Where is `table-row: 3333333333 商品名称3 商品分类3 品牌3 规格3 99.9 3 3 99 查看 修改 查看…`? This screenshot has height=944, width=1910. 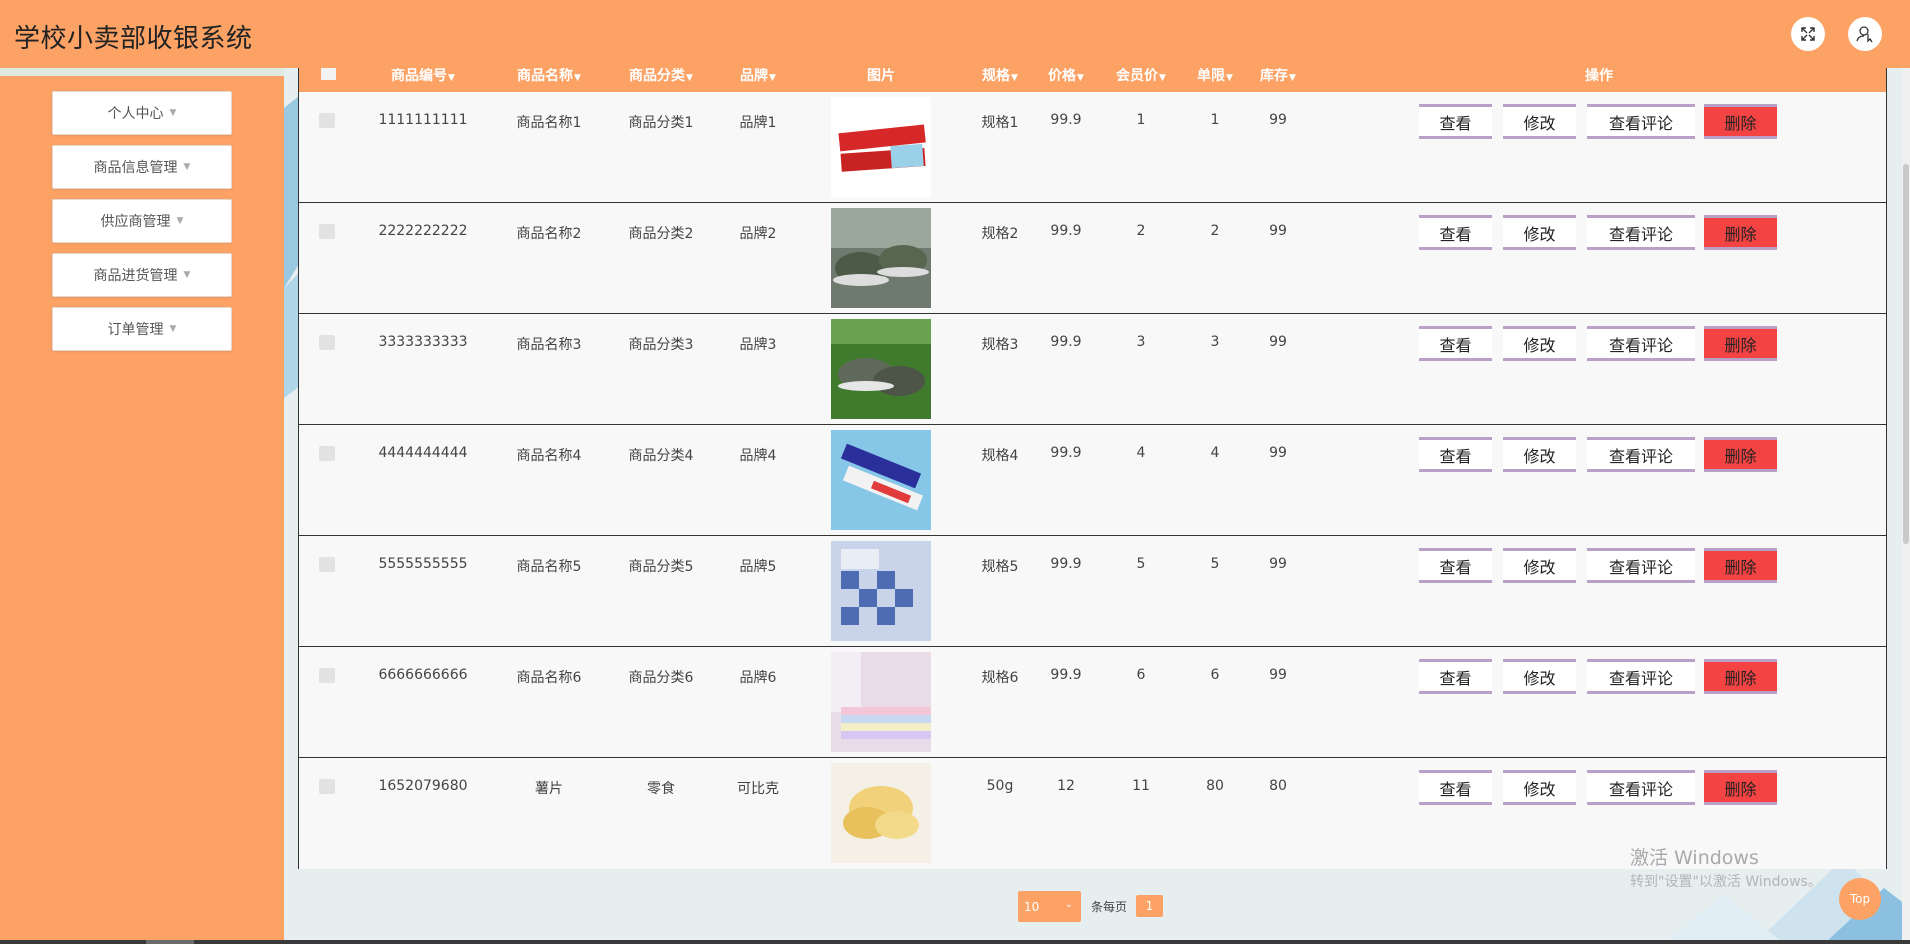
table-row: 3333333333 商品名称3 商品分类3 品牌3 规格3 99.9 3 3 99 查看 修改 查看… is located at coordinates (1092, 369).